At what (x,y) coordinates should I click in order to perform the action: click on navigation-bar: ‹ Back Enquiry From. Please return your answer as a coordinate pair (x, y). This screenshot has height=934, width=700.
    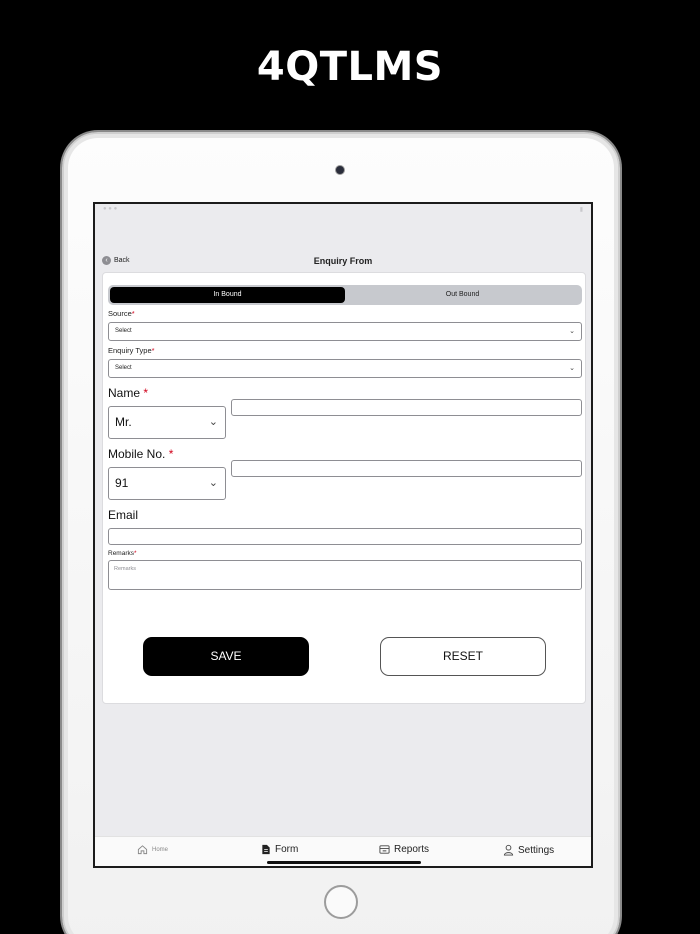
    Looking at the image, I should click on (343, 262).